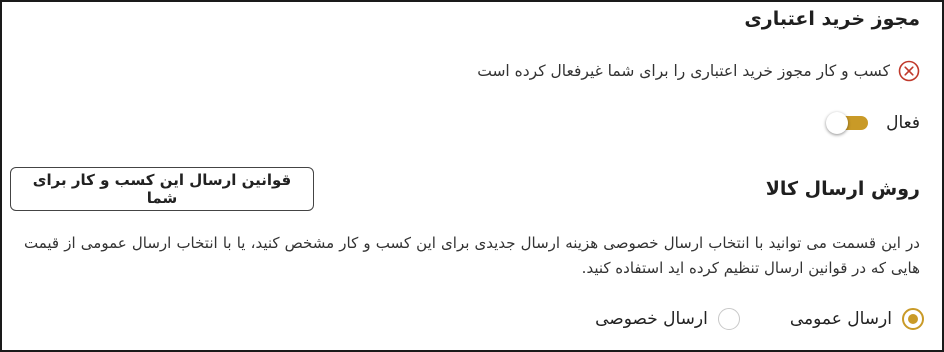 This screenshot has height=352, width=944. What do you see at coordinates (840, 319) in the screenshot?
I see `radio-label-public-shipping: ارسال عمومی` at bounding box center [840, 319].